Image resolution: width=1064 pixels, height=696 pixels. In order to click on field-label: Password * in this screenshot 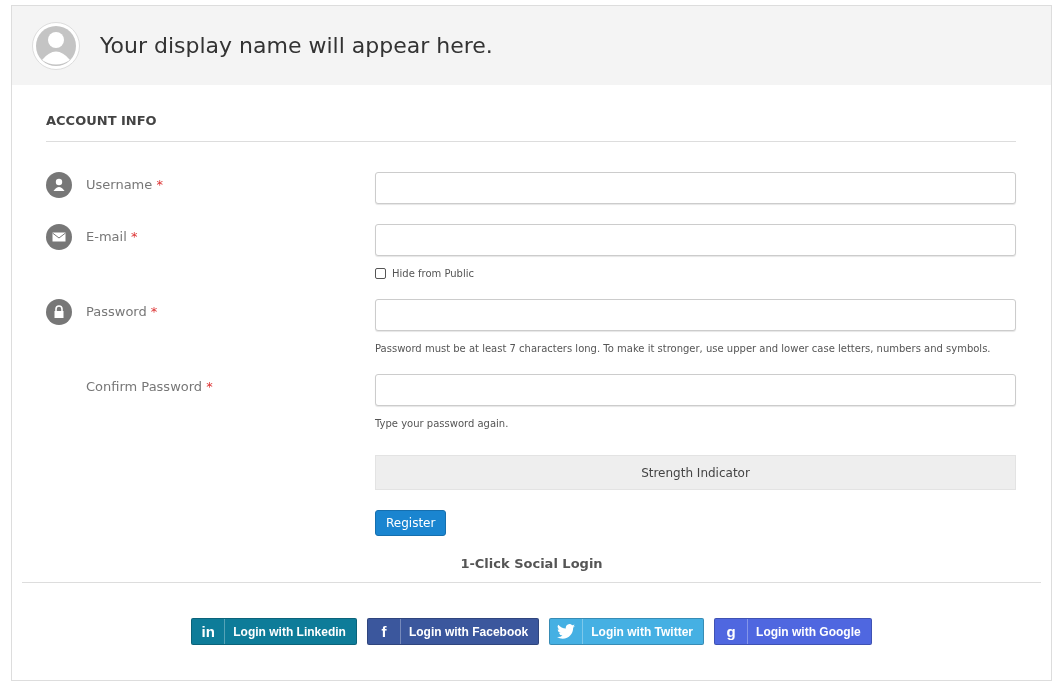, I will do `click(122, 312)`.